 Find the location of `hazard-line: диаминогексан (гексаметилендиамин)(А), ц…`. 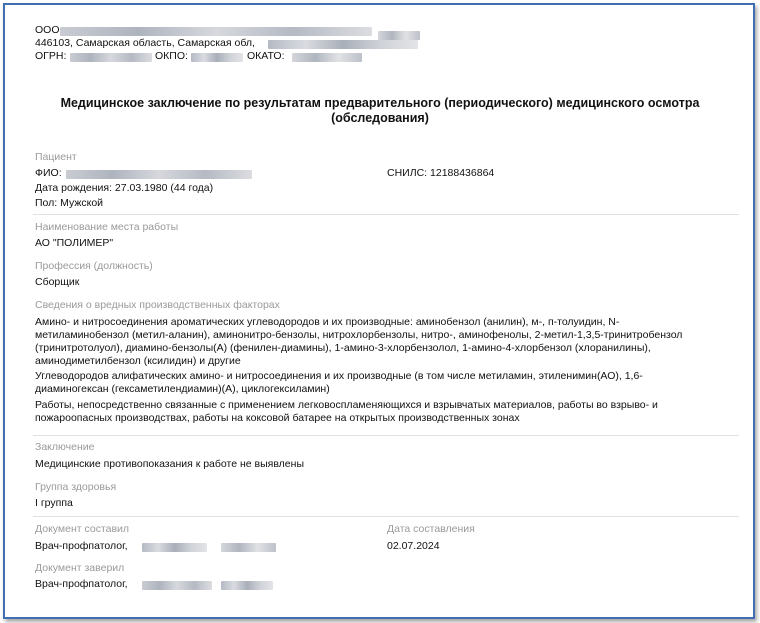

hazard-line: диаминогексан (гексаметилендиамин)(А), ц… is located at coordinates (182, 389).